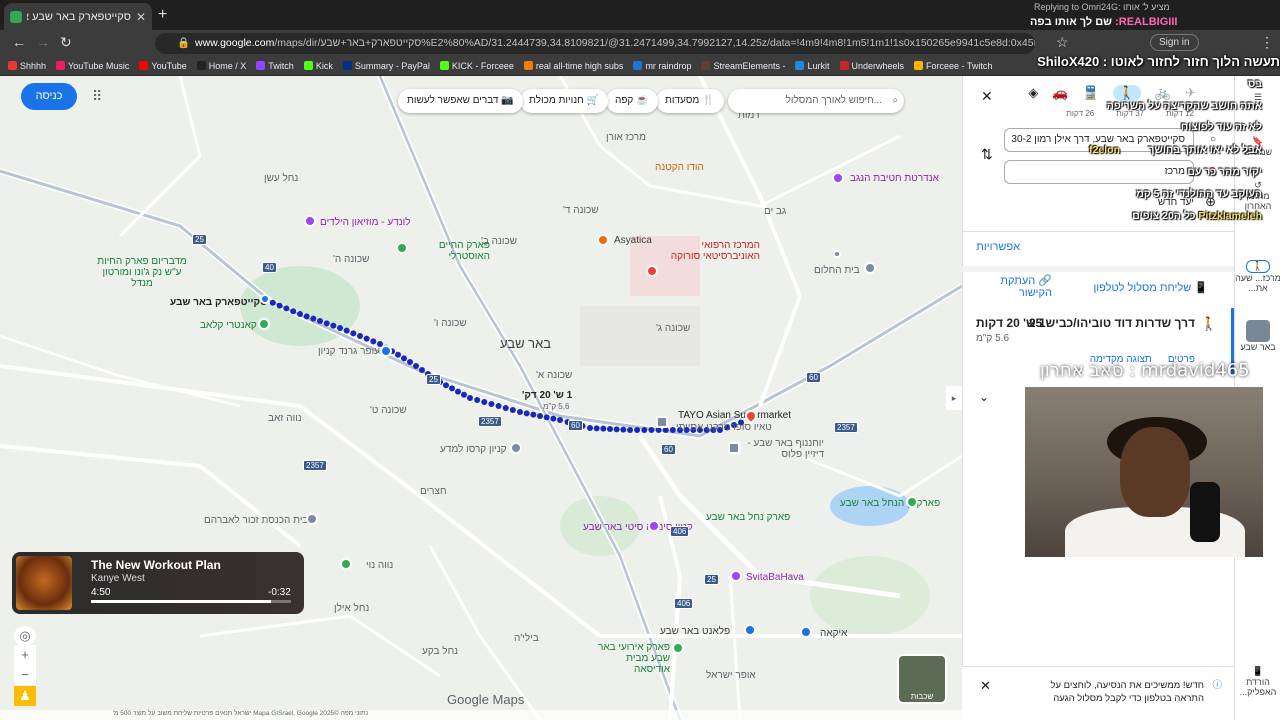  Describe the element at coordinates (265, 299) in the screenshot. I see `origin-marker-icon` at that location.